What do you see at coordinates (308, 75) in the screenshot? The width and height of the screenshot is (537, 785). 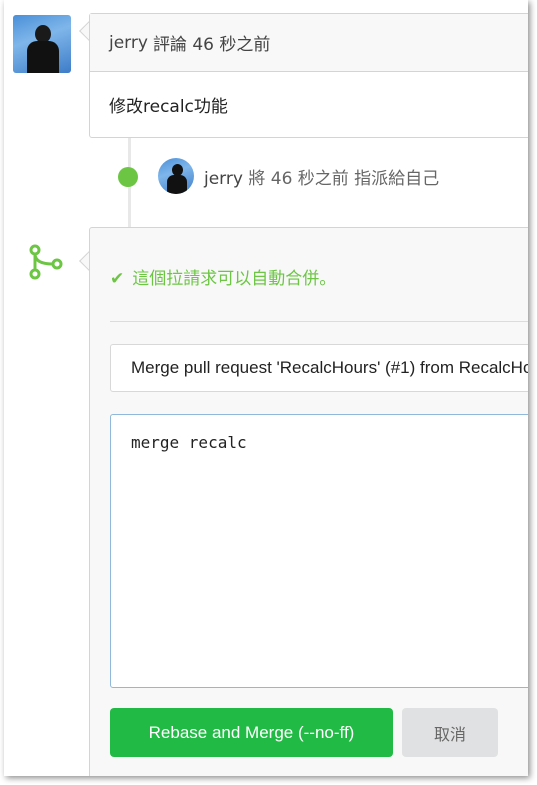 I see `comment: jerry 評論 46 秒之前 修改recalc功能` at bounding box center [308, 75].